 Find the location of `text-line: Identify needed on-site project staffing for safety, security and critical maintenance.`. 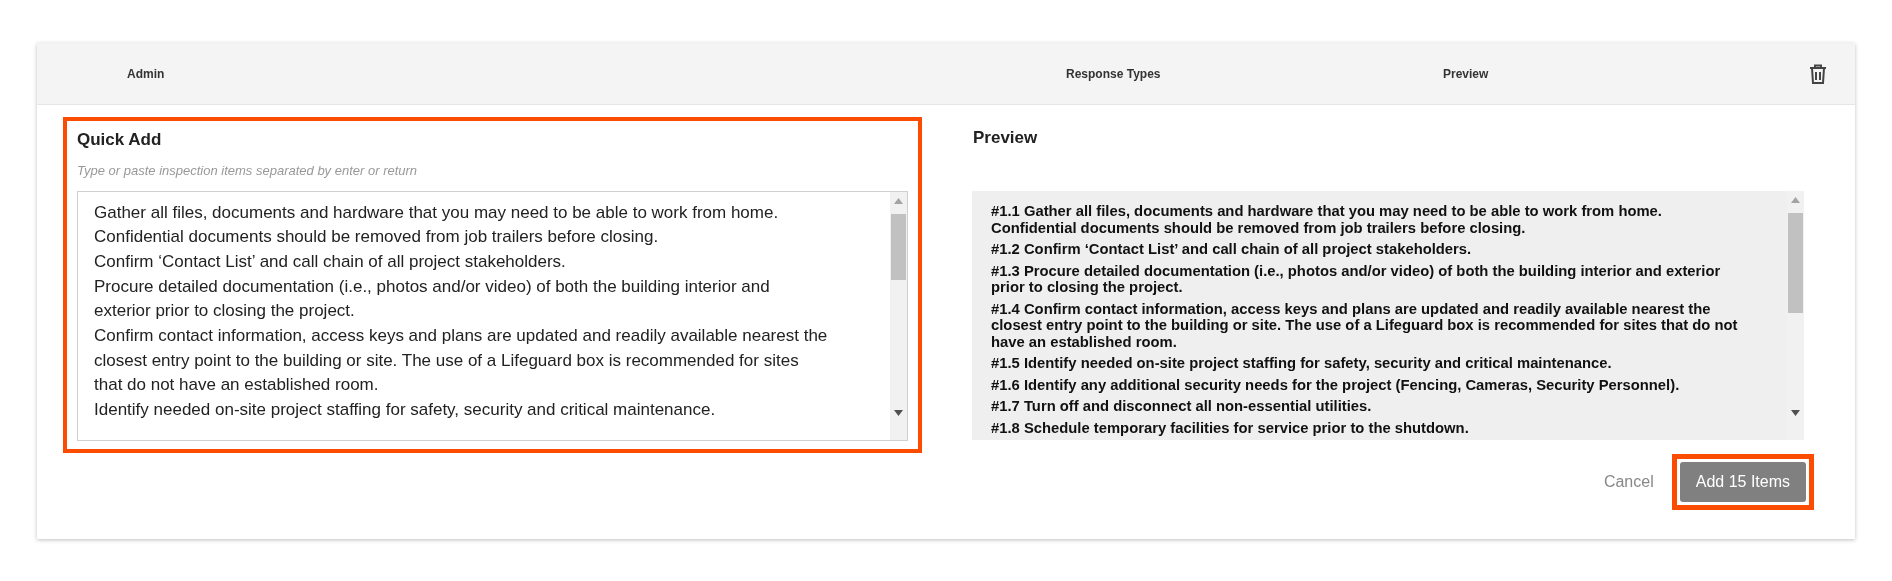

text-line: Identify needed on-site project staffing for safety, security and critical maintenance. is located at coordinates (405, 410).